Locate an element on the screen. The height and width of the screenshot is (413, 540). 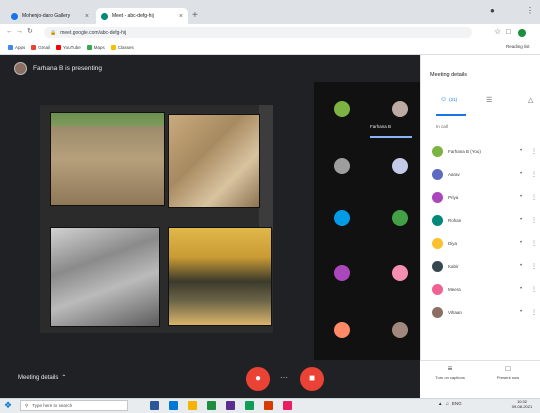
extension-icon: □ is located at coordinates (508, 32).